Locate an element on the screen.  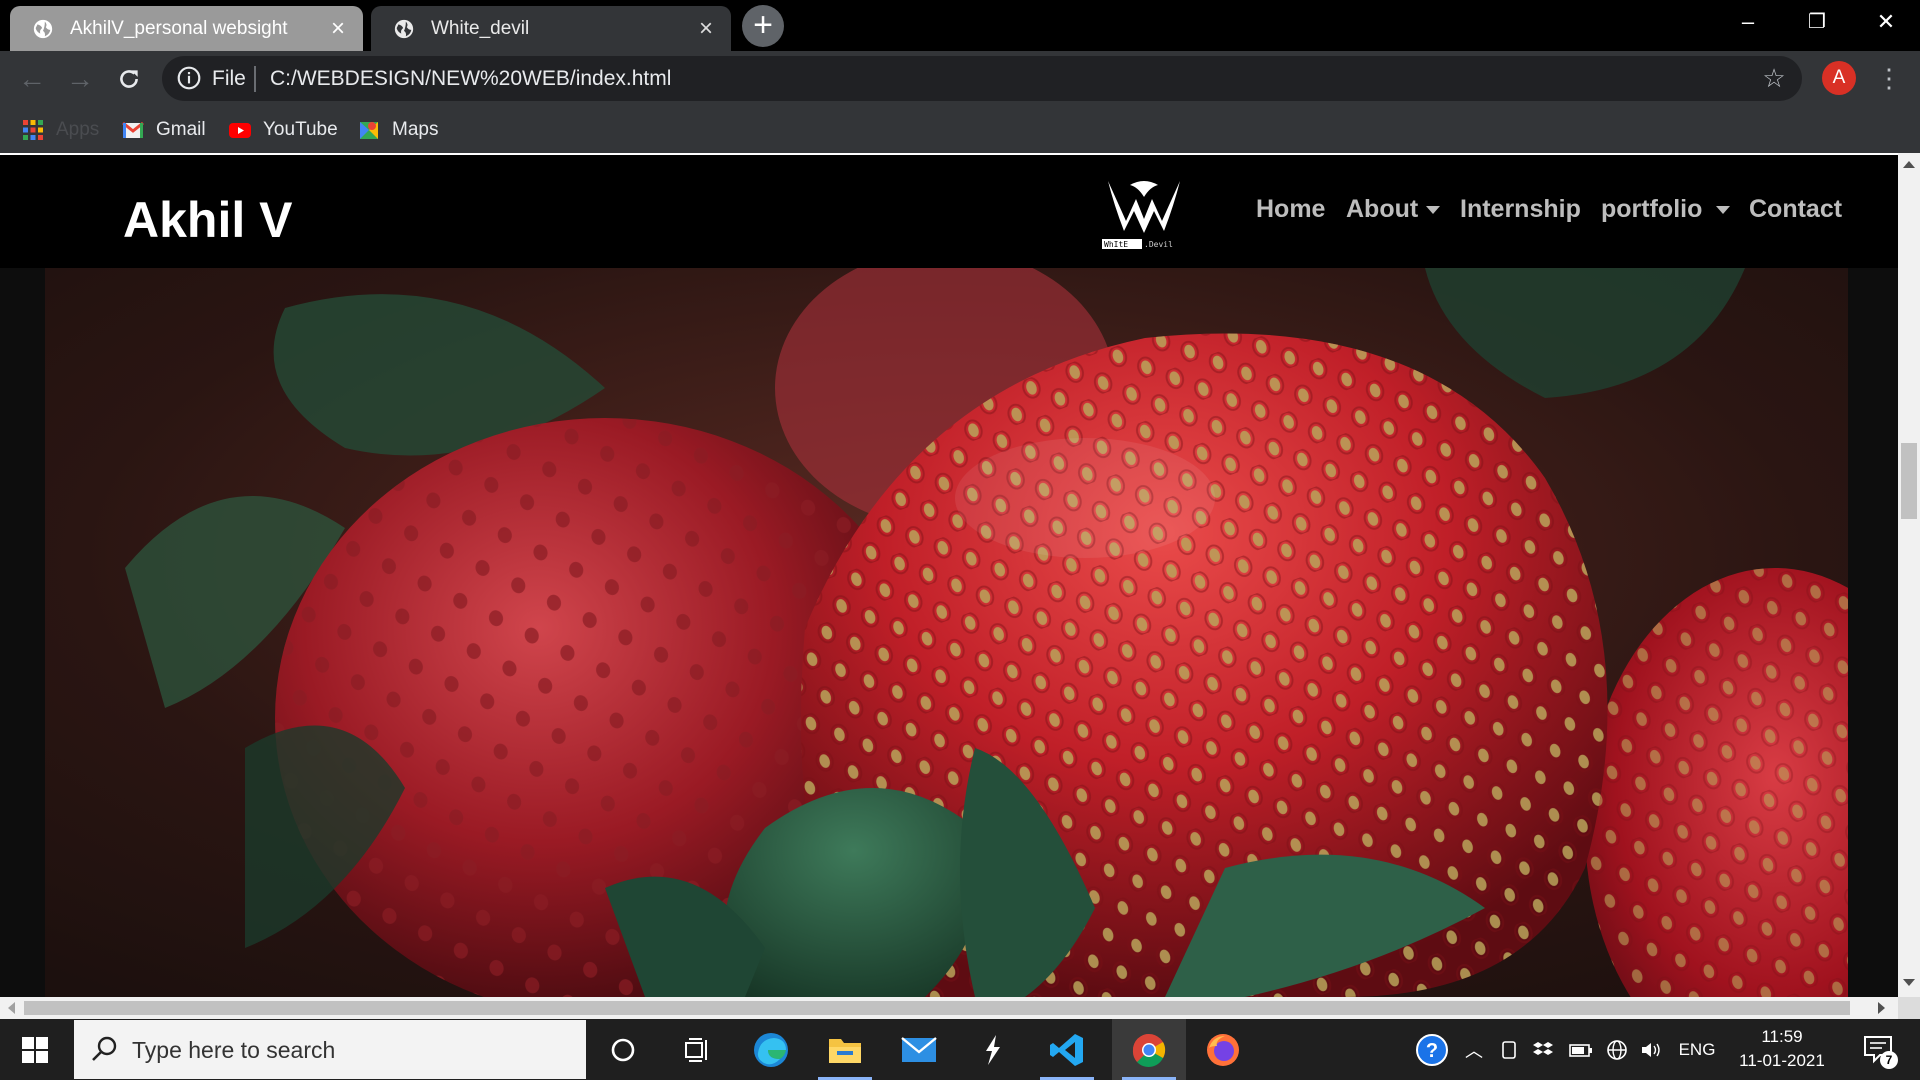
scheme-label: File is located at coordinates (229, 78).